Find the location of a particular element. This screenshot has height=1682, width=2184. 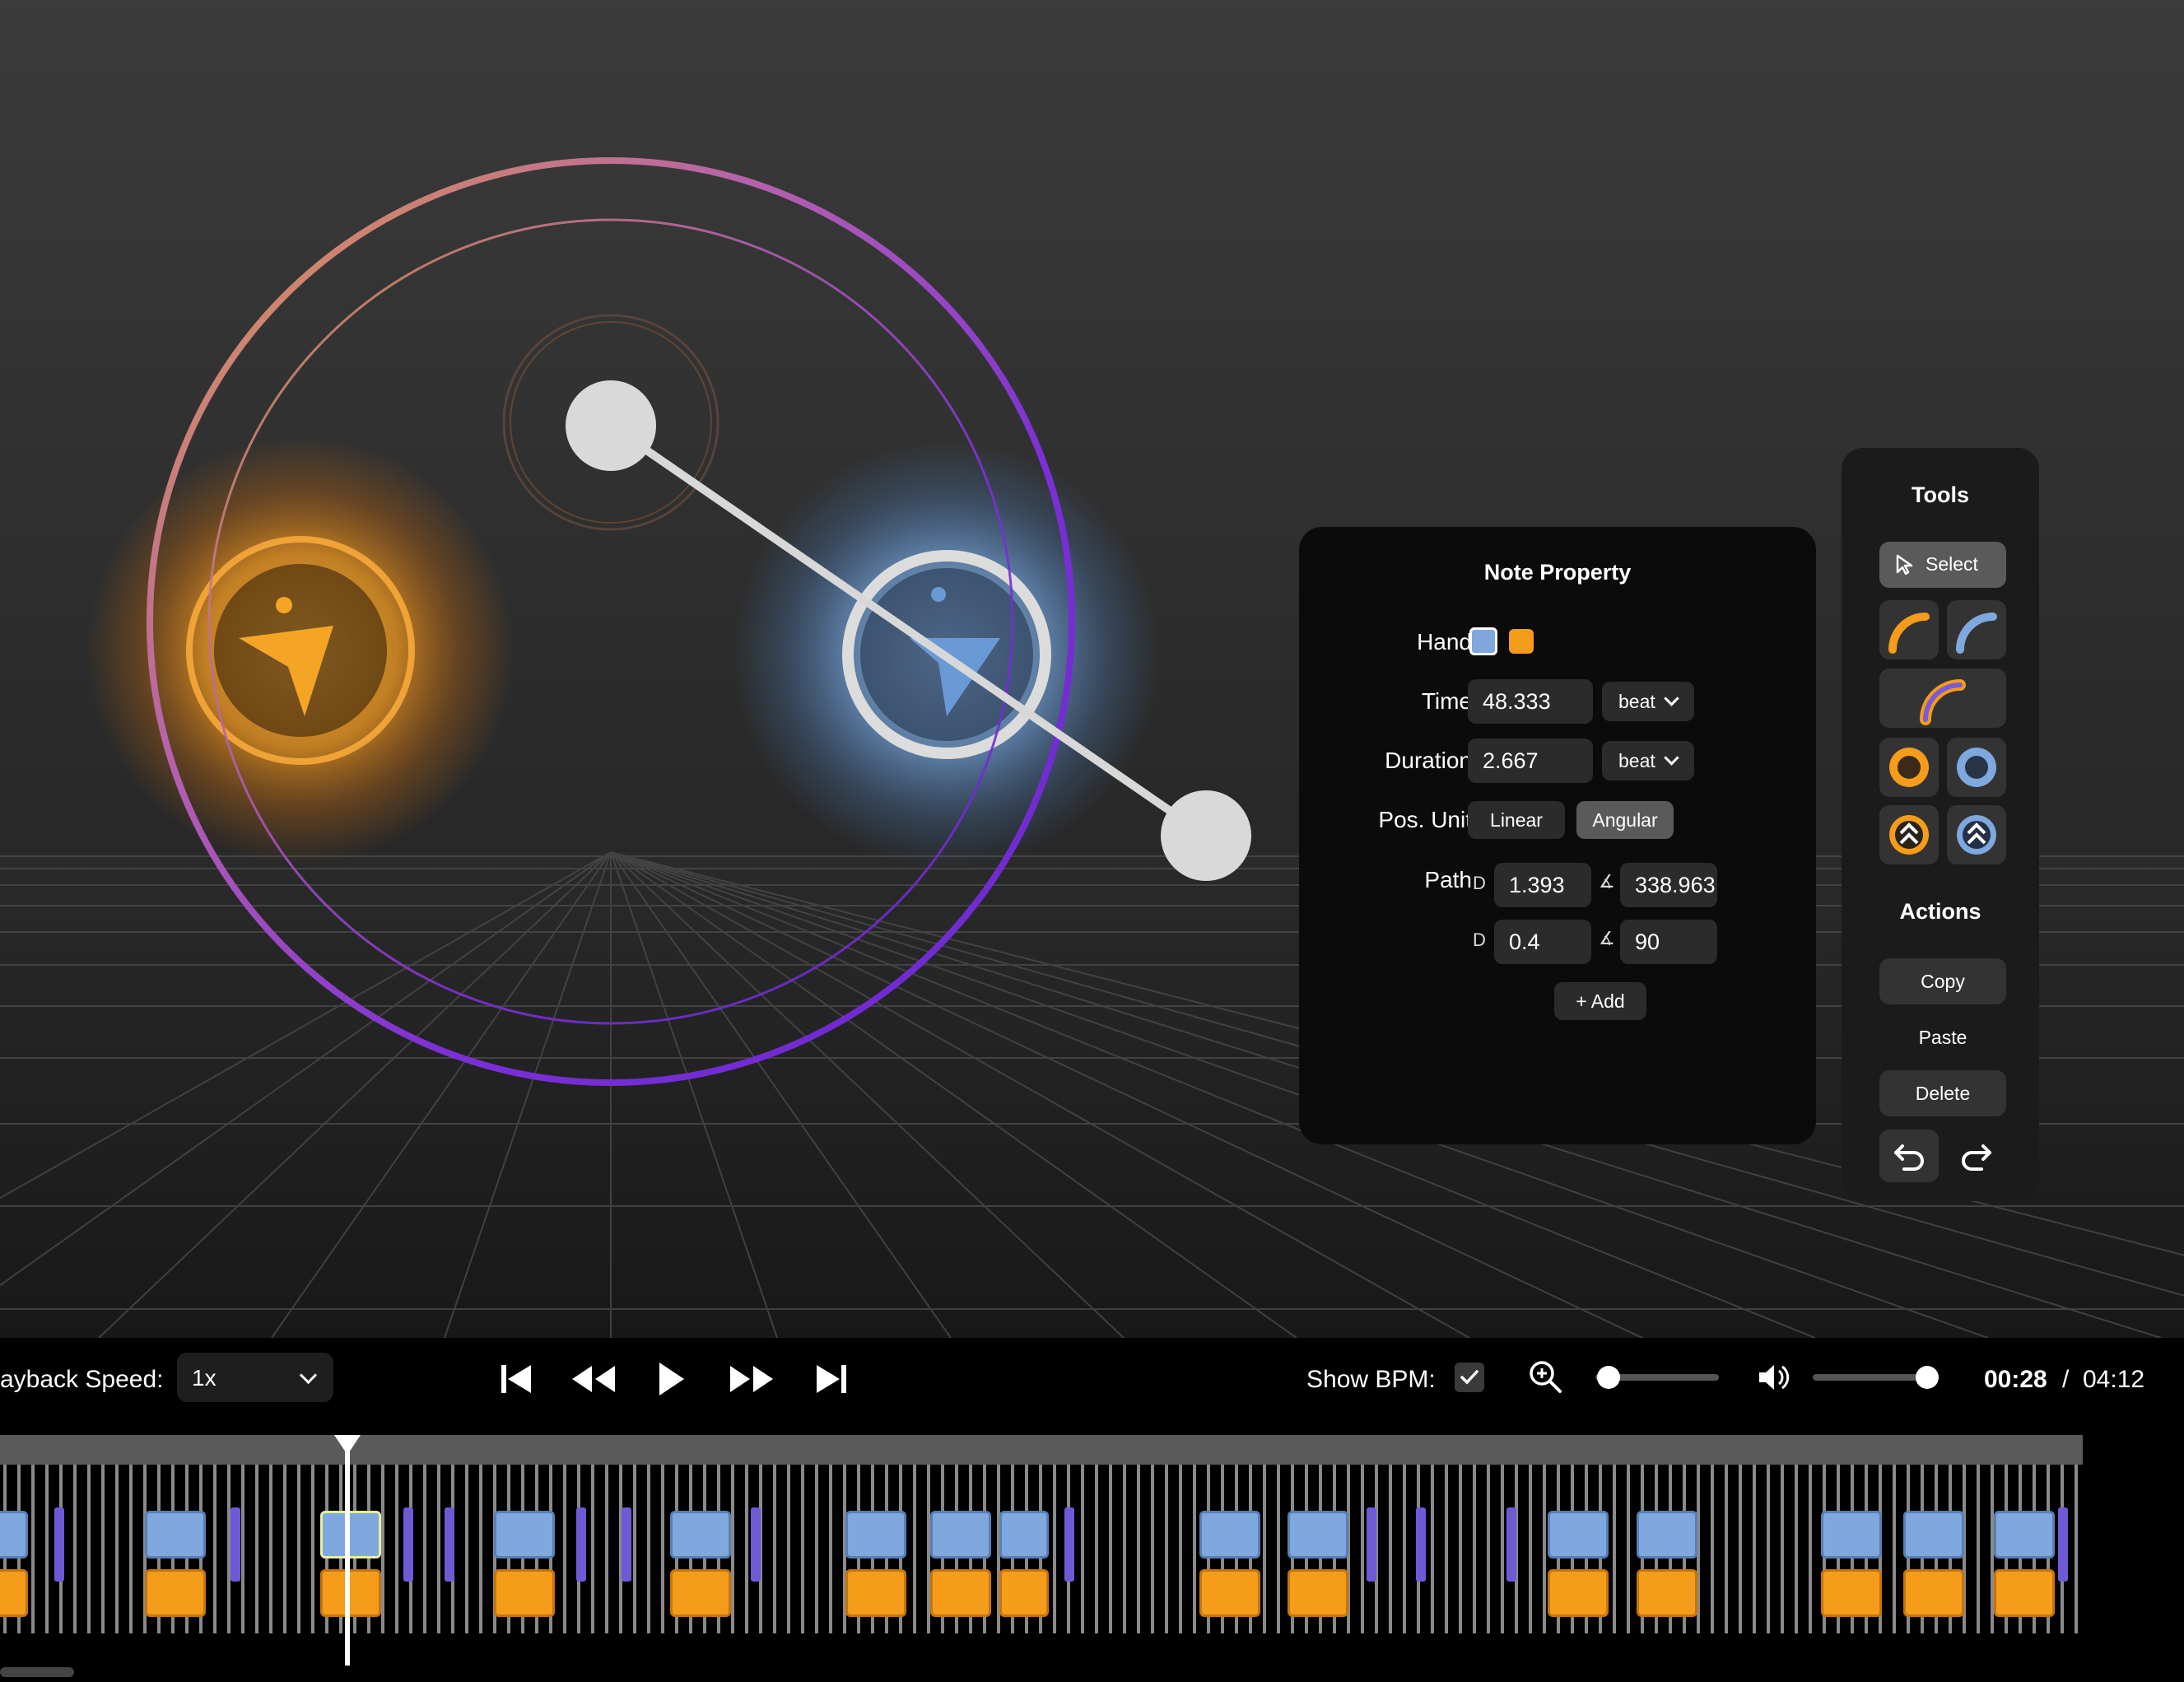

copy-button: Copy is located at coordinates (1942, 981).